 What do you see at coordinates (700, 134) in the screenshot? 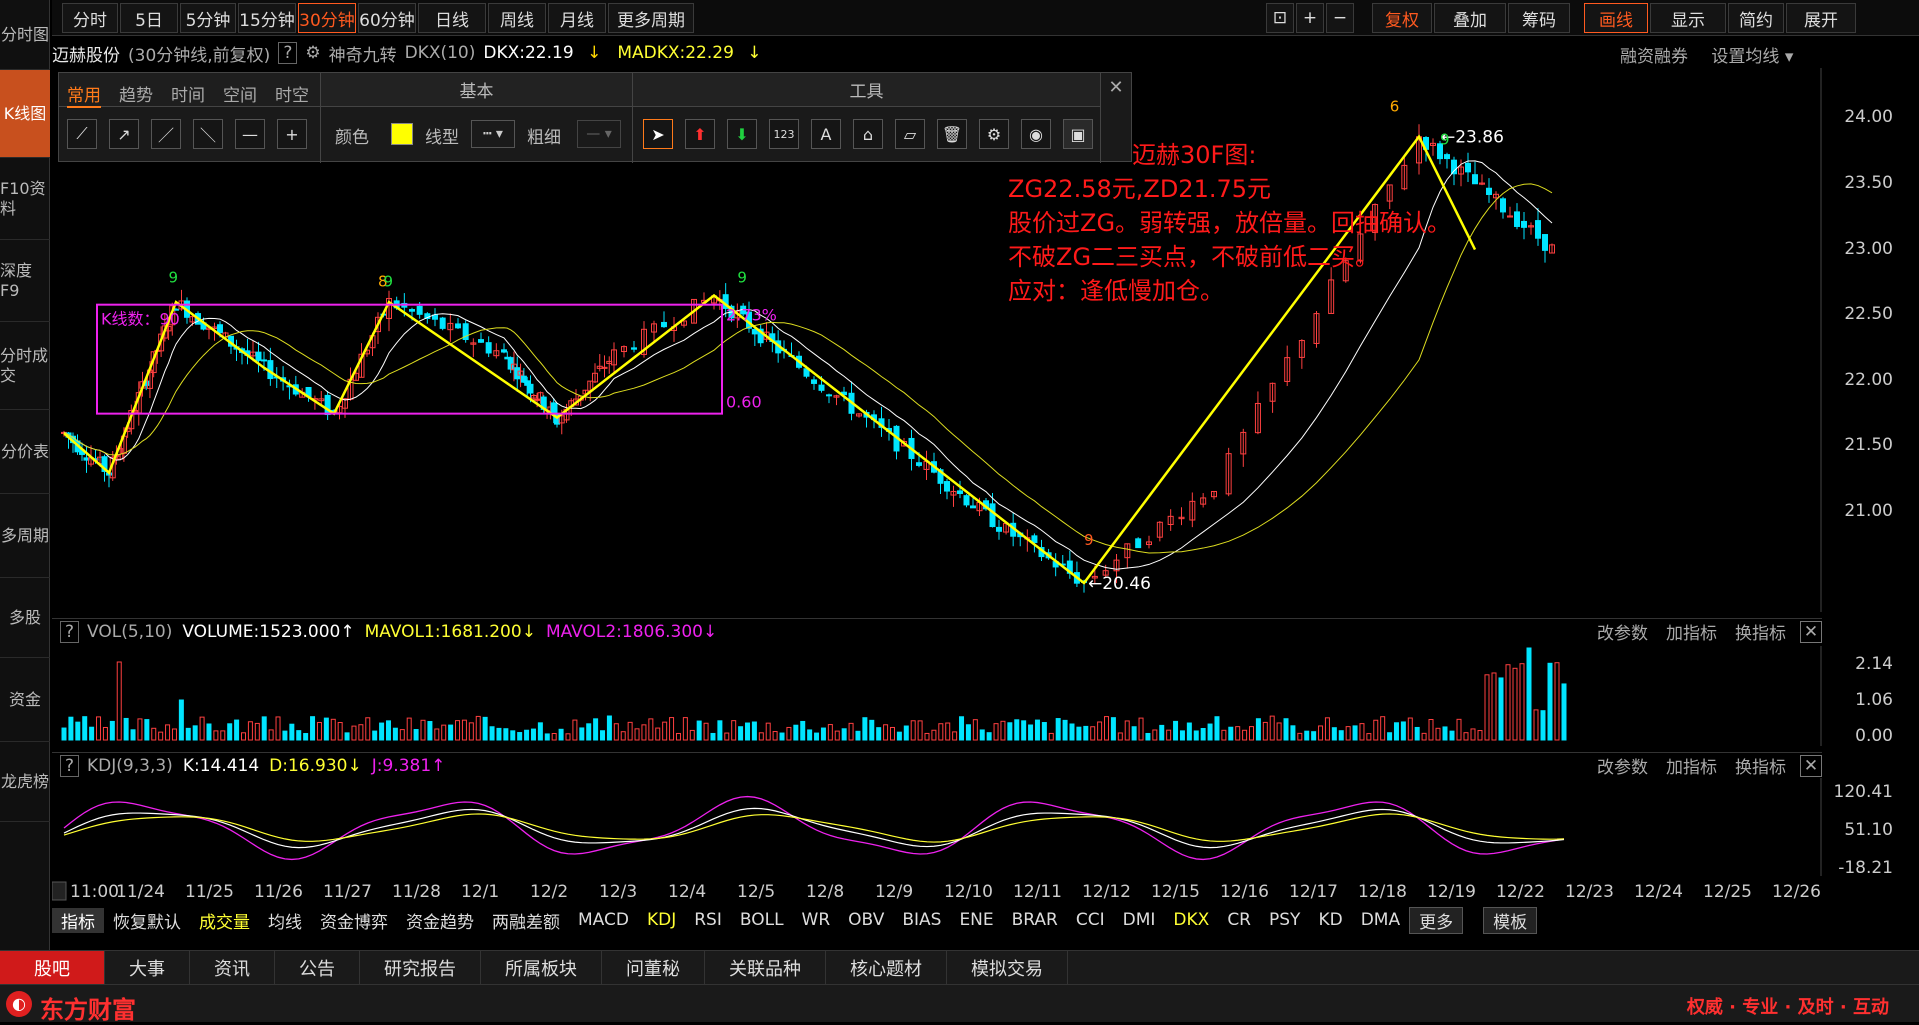
I see `up-arrow-icon: ⬆` at bounding box center [700, 134].